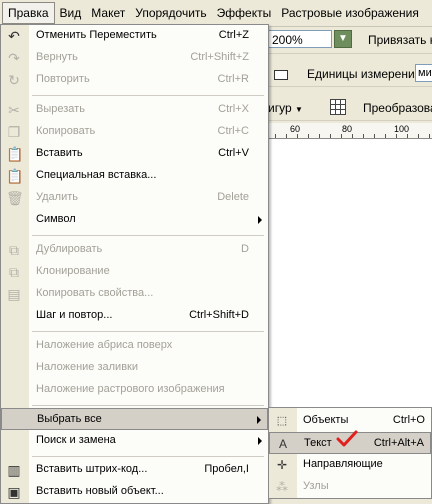 This screenshot has height=504, width=432. Describe the element at coordinates (282, 487) in the screenshot. I see `nodes-icon: ⁂` at that location.